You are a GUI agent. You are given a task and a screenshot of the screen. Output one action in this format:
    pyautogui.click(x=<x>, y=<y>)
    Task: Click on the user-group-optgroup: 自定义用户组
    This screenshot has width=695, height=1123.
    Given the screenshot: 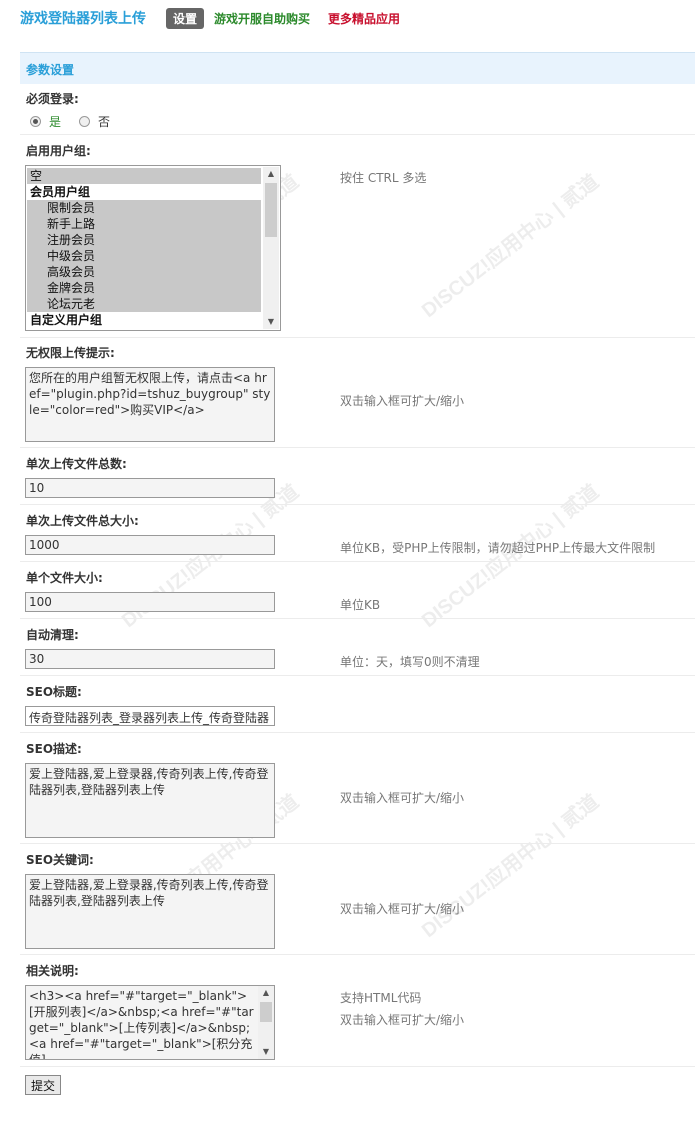 What is the action you would take?
    pyautogui.click(x=144, y=320)
    